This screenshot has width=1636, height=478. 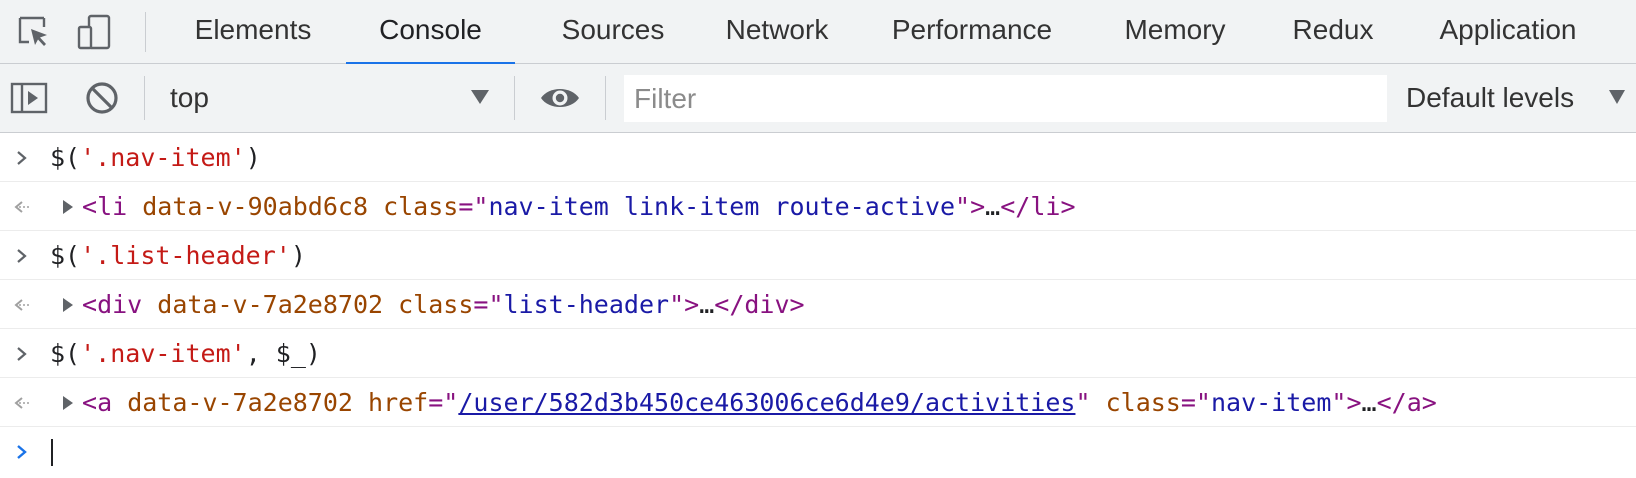 What do you see at coordinates (185, 353) in the screenshot?
I see `console-command: $('.nav-item', $_)` at bounding box center [185, 353].